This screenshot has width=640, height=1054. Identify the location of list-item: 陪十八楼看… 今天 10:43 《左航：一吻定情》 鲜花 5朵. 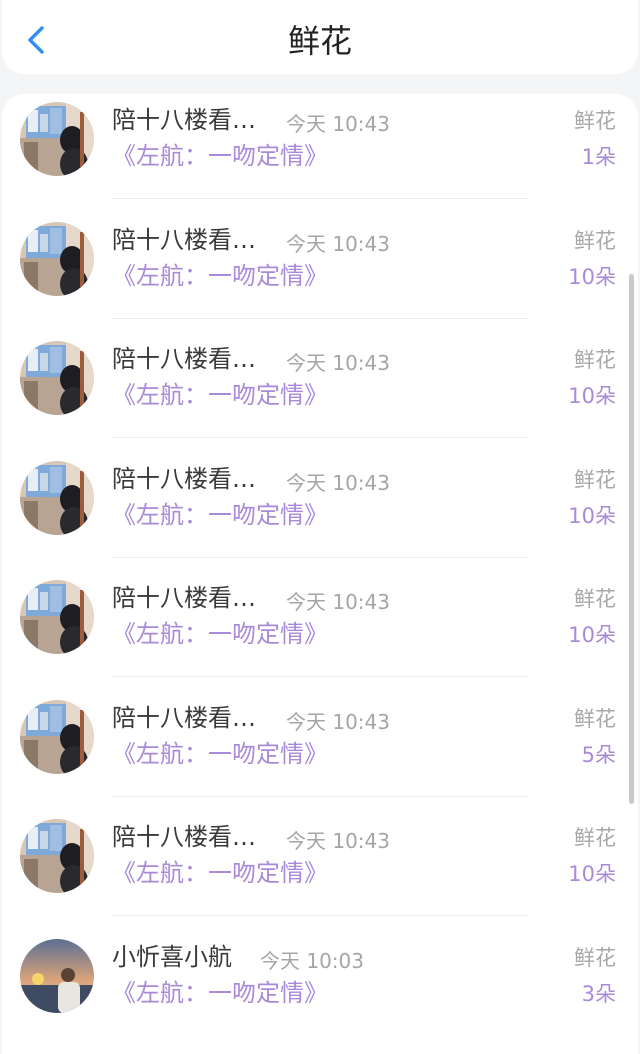
(320, 752).